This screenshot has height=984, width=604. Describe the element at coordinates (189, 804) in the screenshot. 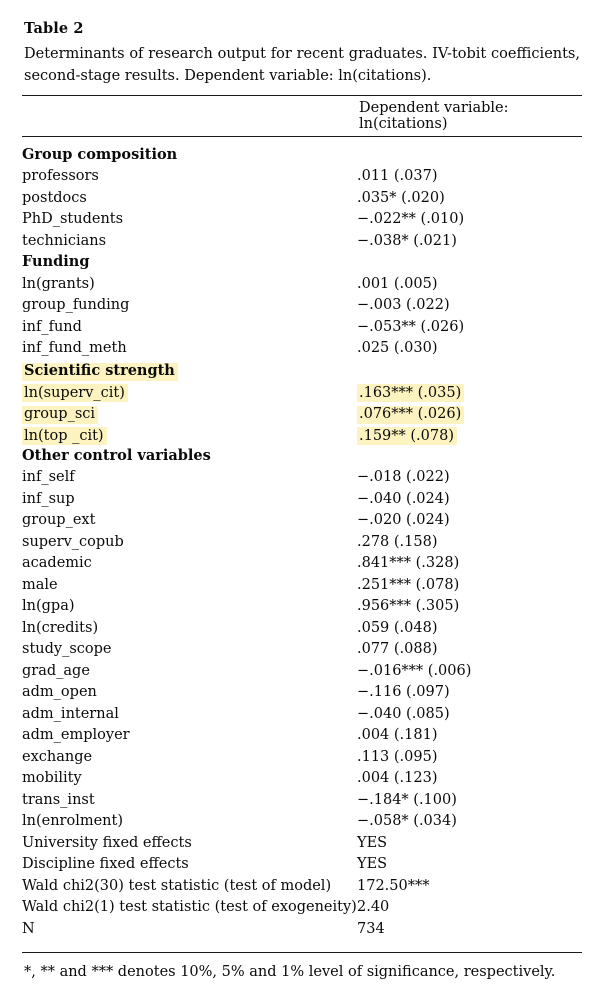

I see `row-label-cell: trans_inst` at that location.